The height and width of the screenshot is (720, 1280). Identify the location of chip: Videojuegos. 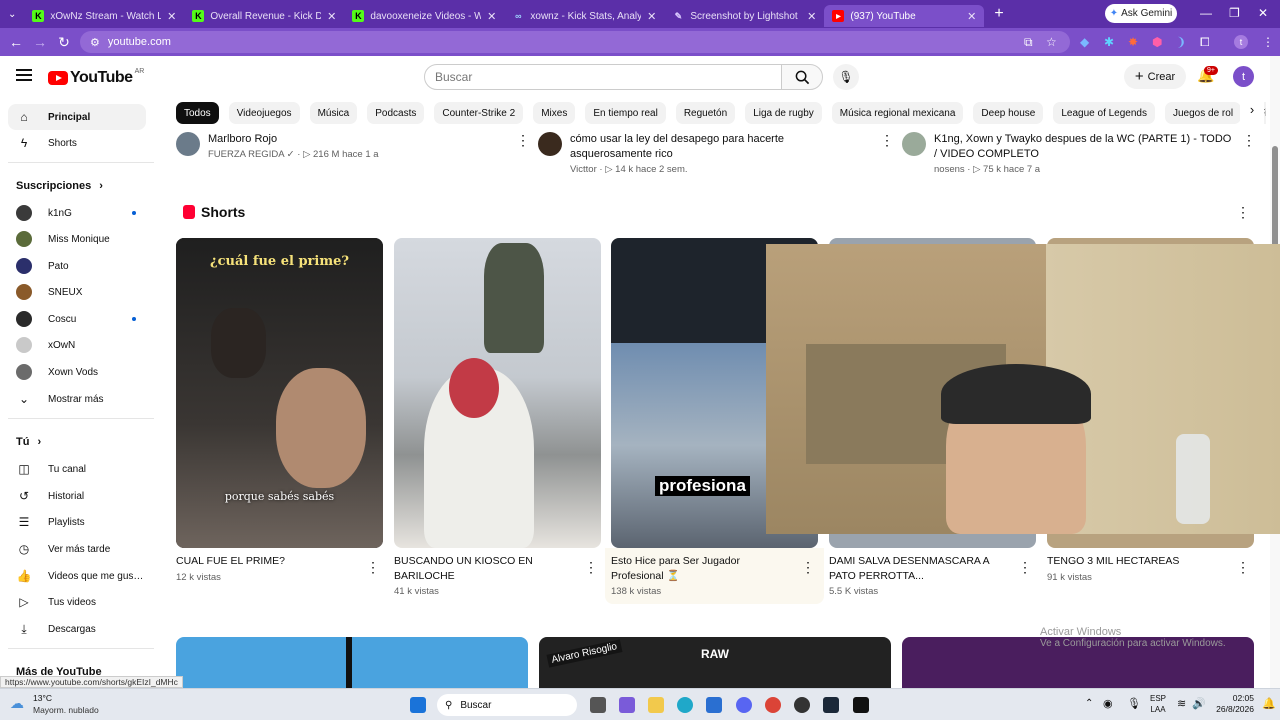
(264, 113).